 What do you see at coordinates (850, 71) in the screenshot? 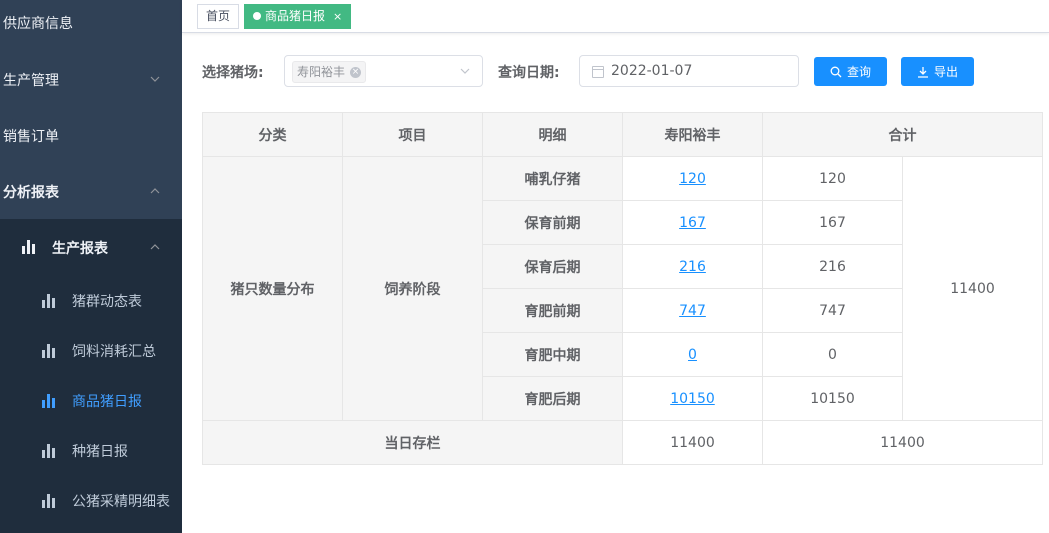
I see `query-button: 查询` at bounding box center [850, 71].